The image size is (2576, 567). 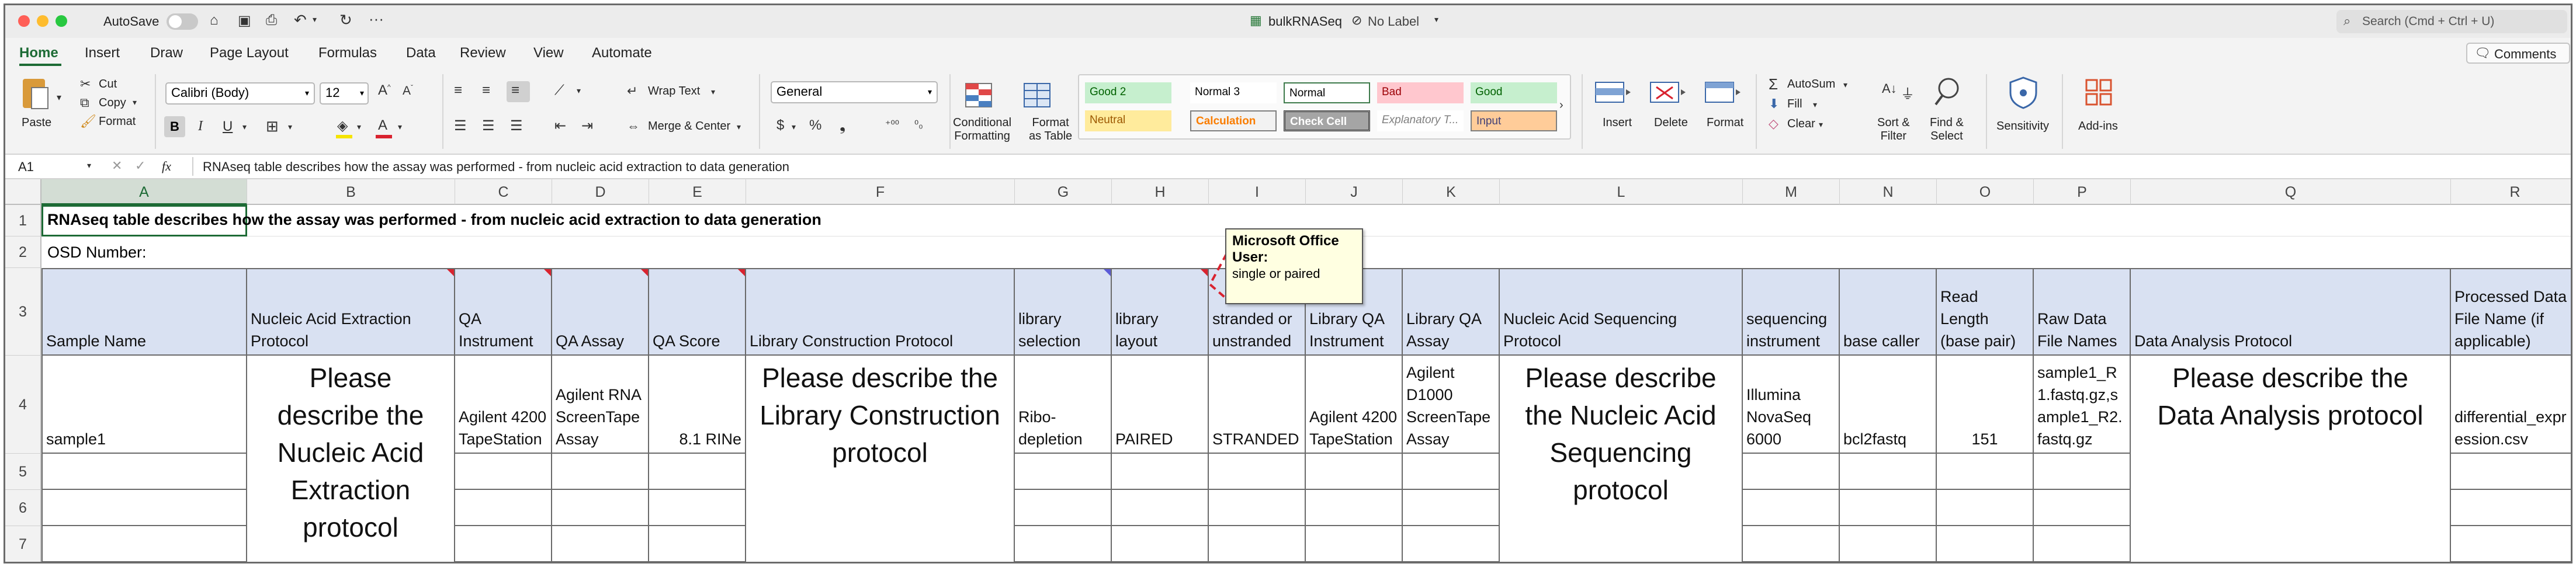 I want to click on currency-dropdown-icon: ▾, so click(x=794, y=127).